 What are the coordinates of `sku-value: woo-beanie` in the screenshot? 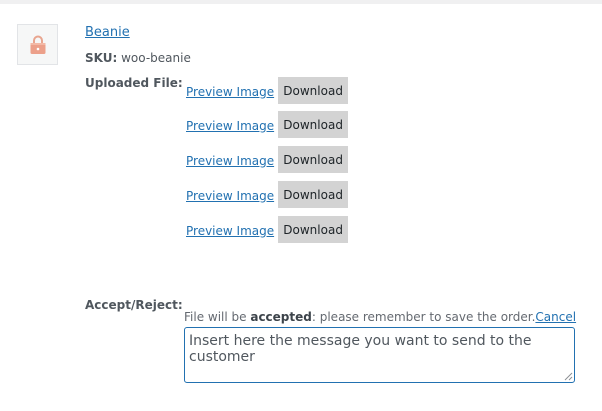 It's located at (154, 58).